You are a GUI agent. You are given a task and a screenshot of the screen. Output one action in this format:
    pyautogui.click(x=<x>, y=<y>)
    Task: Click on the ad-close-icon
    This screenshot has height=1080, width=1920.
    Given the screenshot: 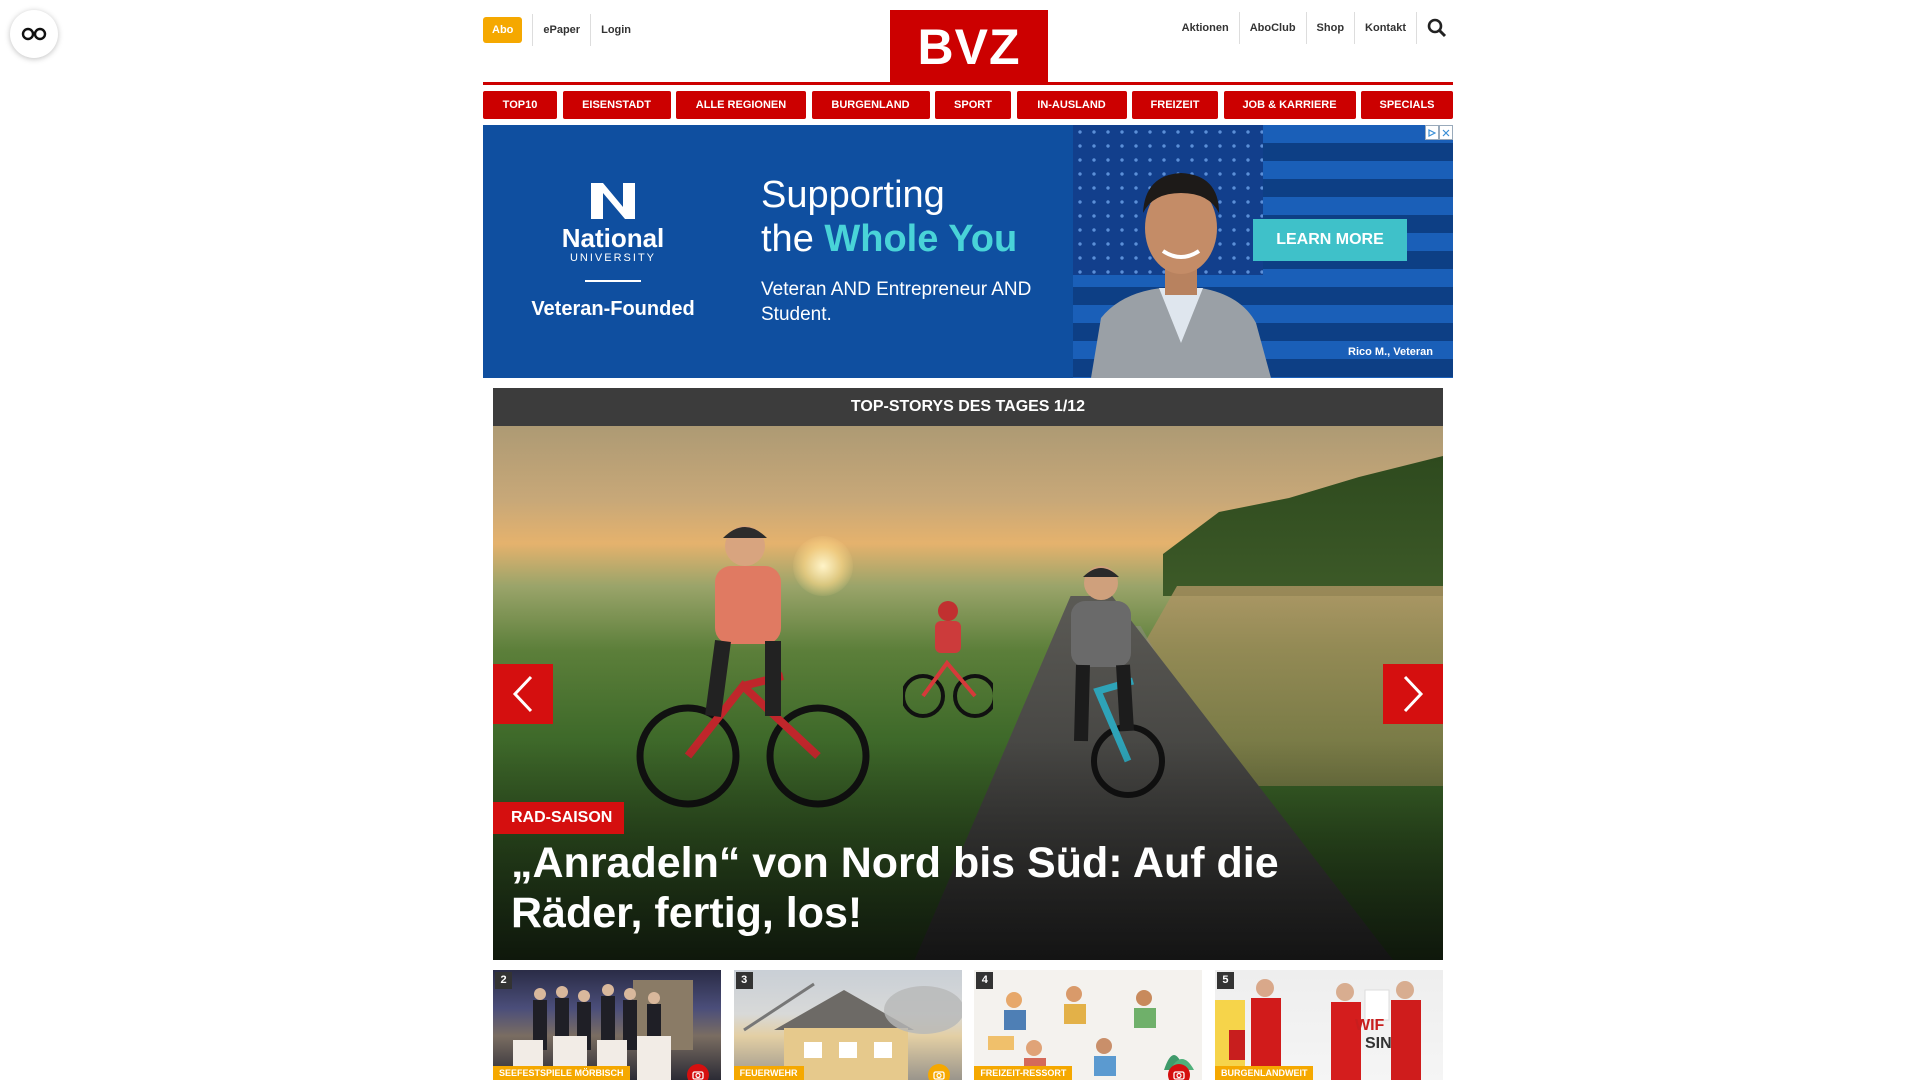 What is the action you would take?
    pyautogui.click(x=1446, y=132)
    